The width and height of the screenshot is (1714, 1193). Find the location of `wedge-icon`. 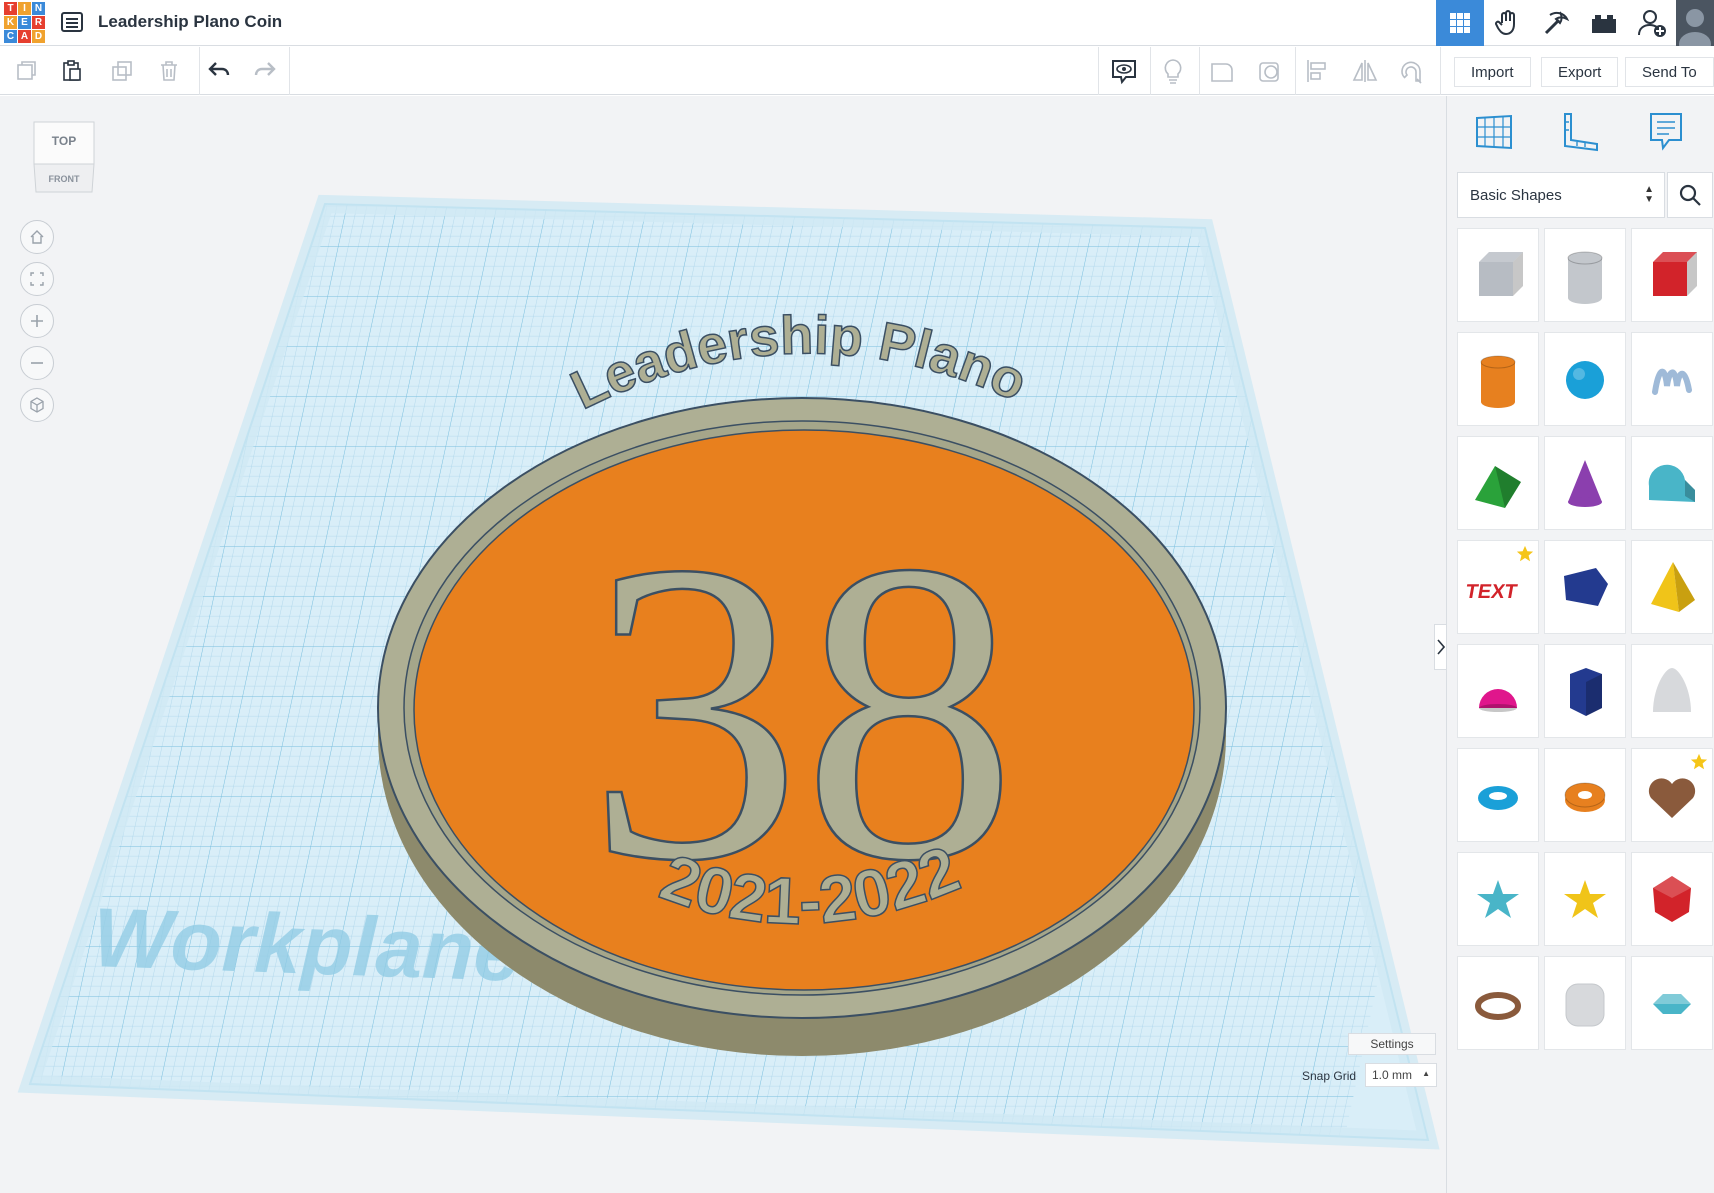

wedge-icon is located at coordinates (1586, 587).